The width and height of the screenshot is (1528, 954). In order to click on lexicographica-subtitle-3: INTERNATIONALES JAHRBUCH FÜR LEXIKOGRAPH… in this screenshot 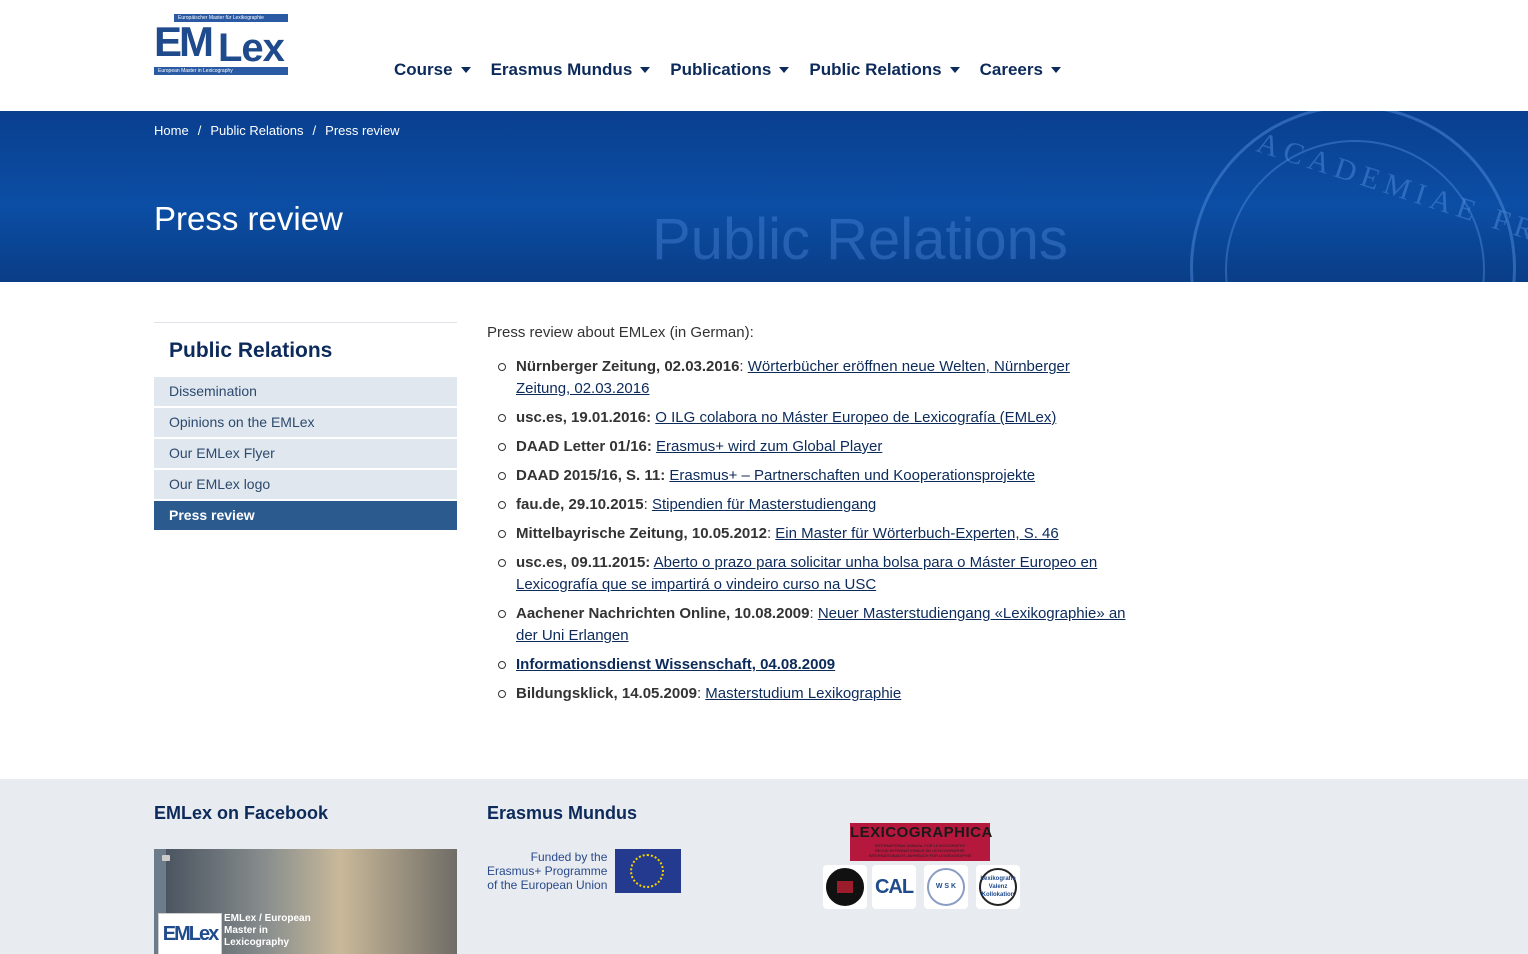, I will do `click(920, 855)`.